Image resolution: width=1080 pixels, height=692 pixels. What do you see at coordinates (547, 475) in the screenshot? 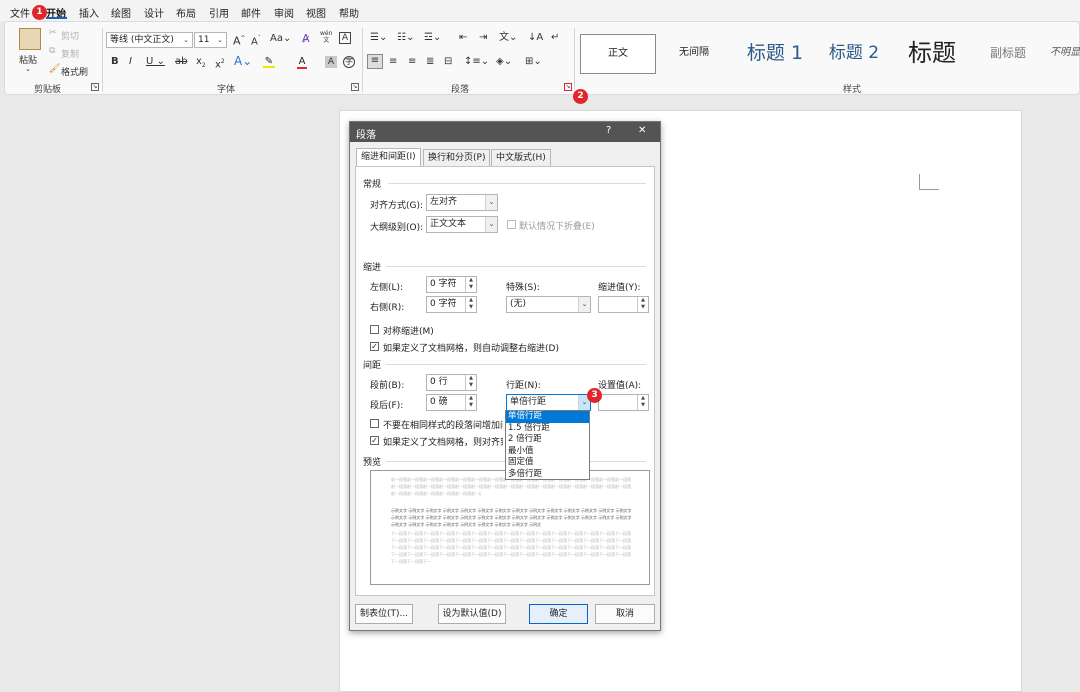
I see `line-option-multiple: 多倍行距` at bounding box center [547, 475].